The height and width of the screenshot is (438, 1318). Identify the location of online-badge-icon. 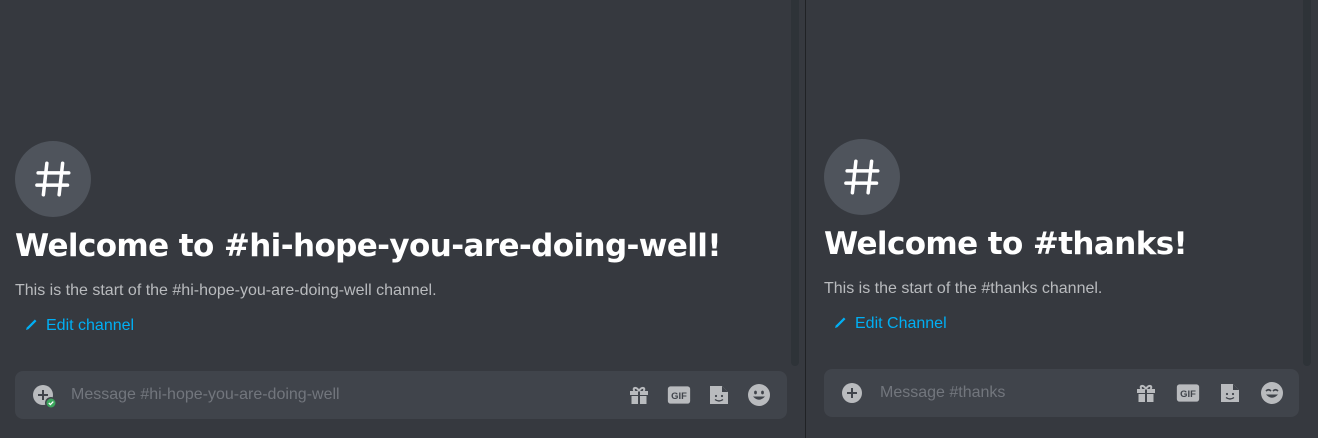
(51, 403).